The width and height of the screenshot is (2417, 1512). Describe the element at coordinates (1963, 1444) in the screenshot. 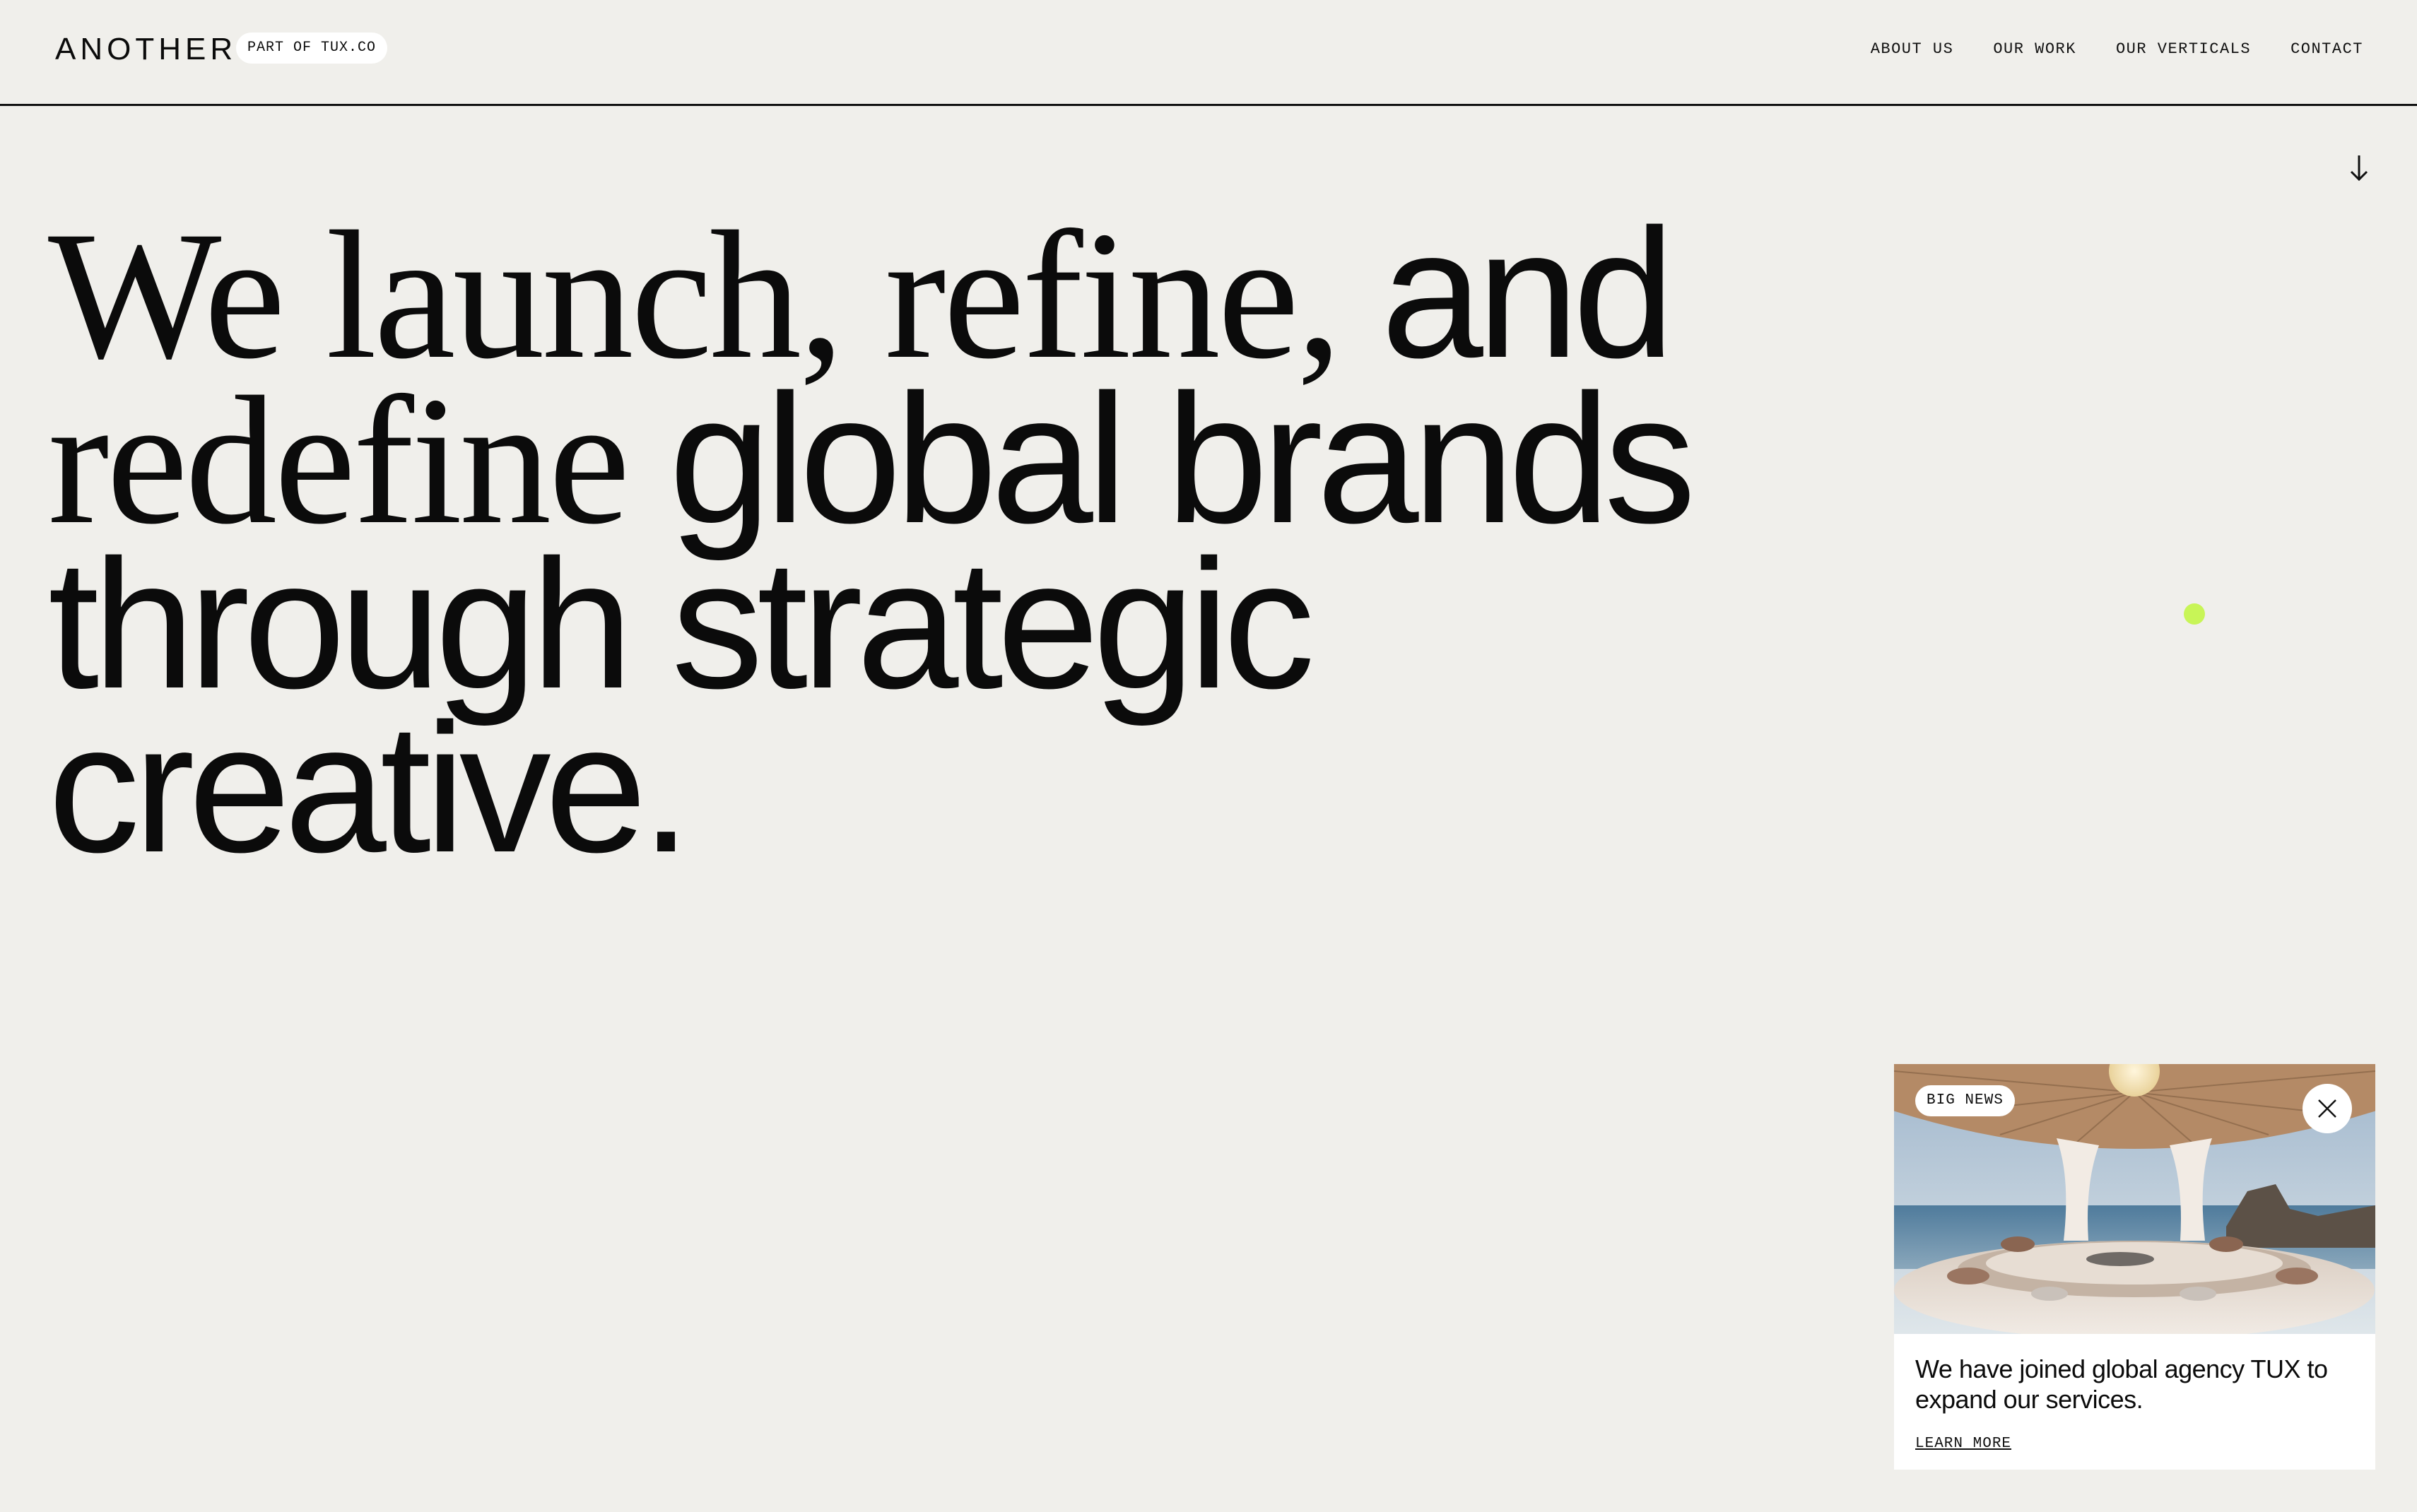

I see `learn-more-link: LEARN MORE` at that location.